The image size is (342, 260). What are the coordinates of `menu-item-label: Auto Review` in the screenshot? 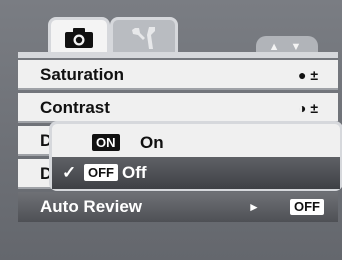 It's located at (91, 206).